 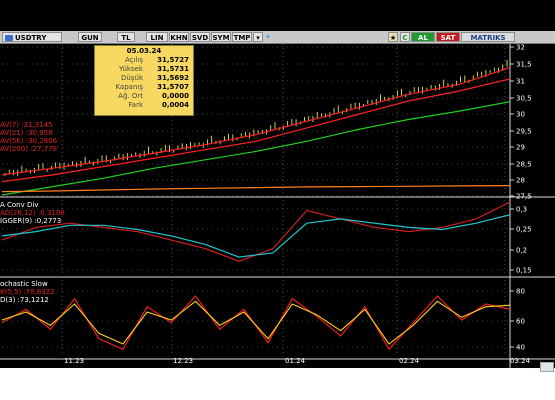 I want to click on legend-value: :31,3145, so click(x=37, y=125).